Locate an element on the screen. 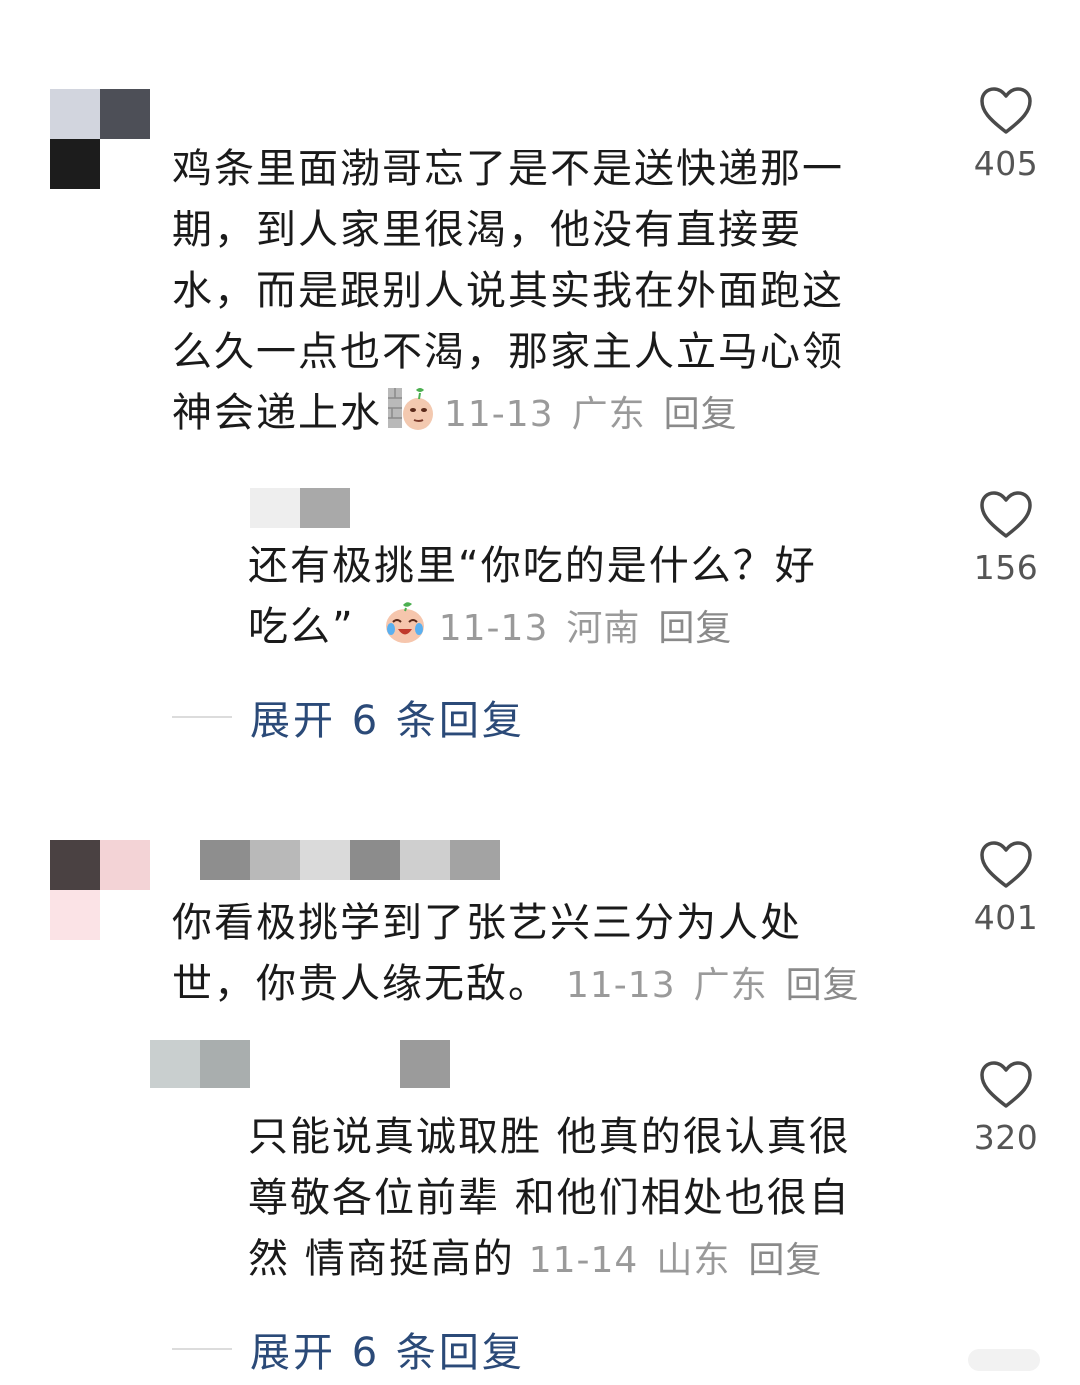 The height and width of the screenshot is (1385, 1080). comment-location: 河南 is located at coordinates (603, 628).